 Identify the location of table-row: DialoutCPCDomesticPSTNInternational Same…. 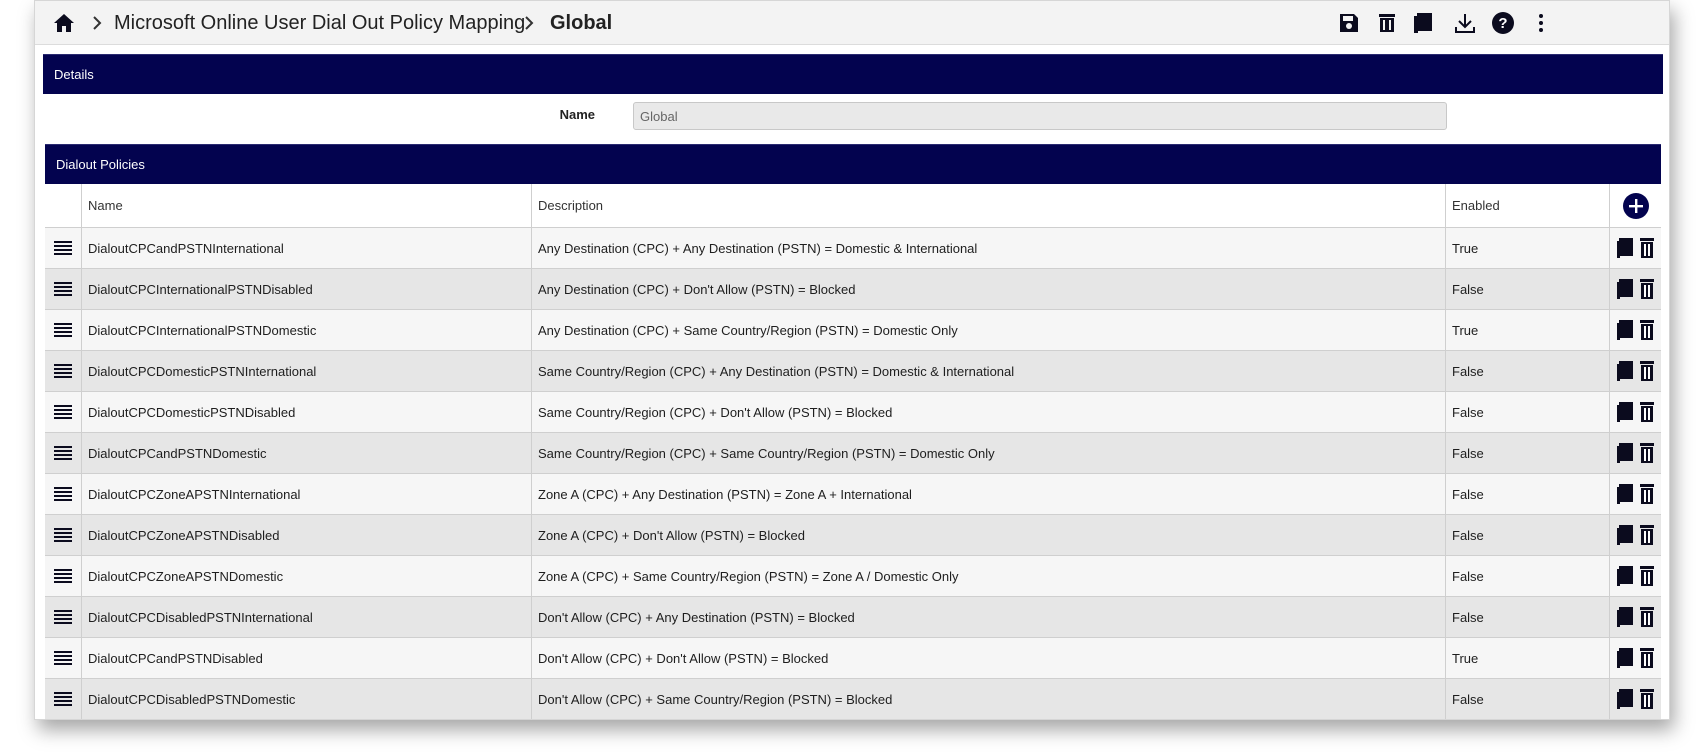
(853, 371).